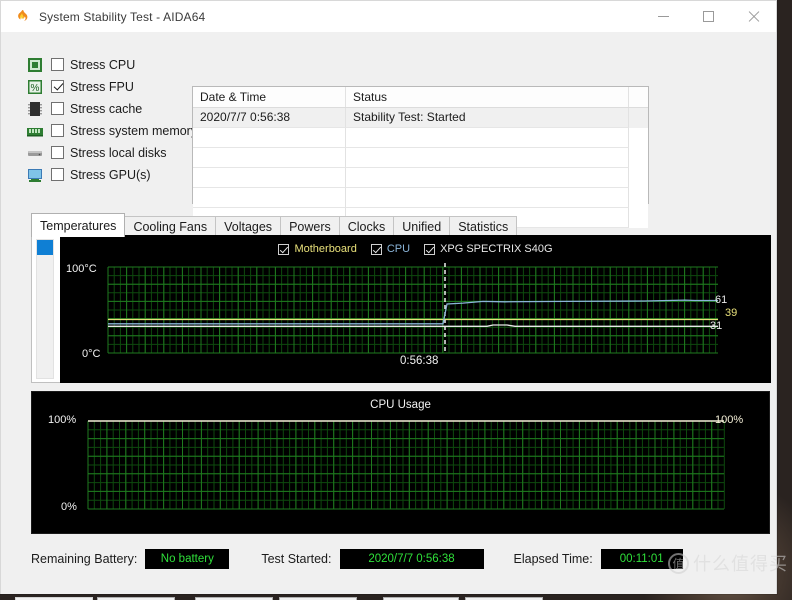  Describe the element at coordinates (187, 559) in the screenshot. I see `battery-value: No battery` at that location.